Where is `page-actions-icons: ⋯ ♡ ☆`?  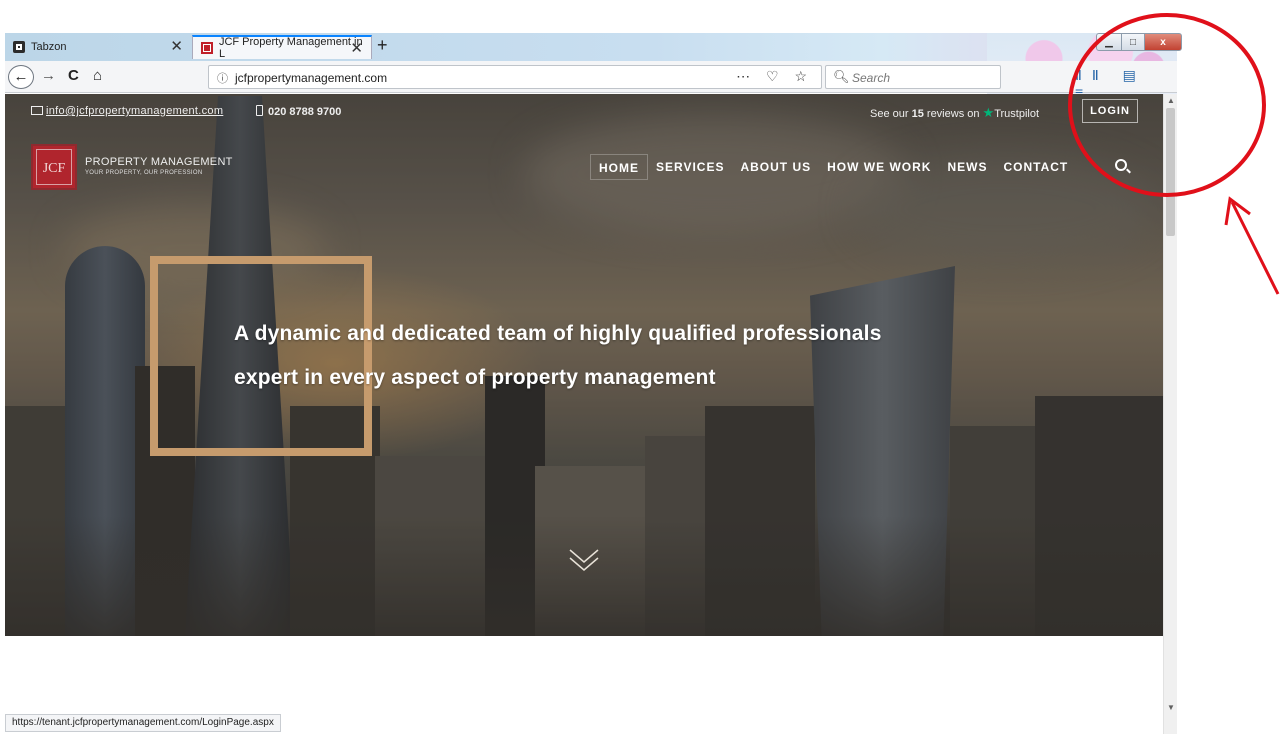 page-actions-icons: ⋯ ♡ ☆ is located at coordinates (774, 76).